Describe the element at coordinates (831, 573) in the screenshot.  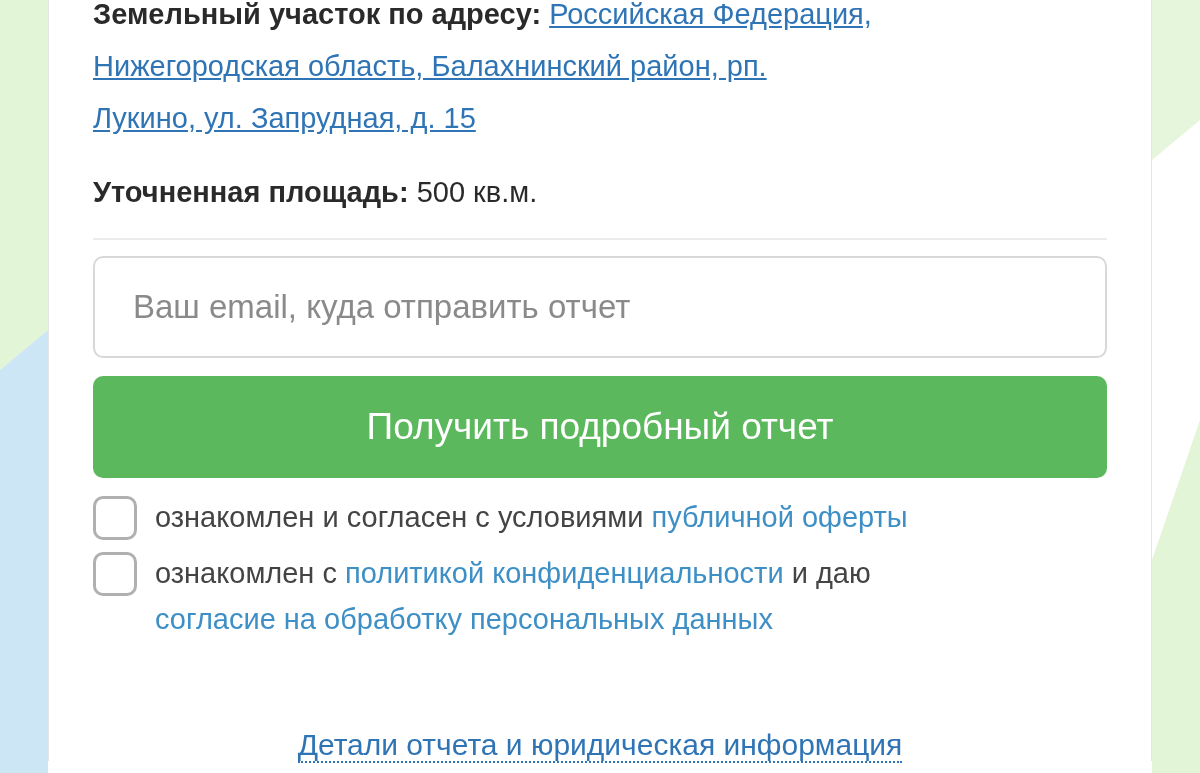
I see `agreement-text: и даю` at that location.